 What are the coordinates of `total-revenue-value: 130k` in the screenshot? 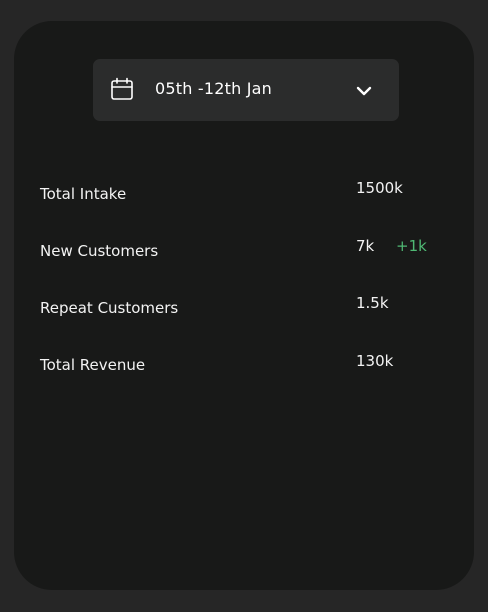 It's located at (375, 361).